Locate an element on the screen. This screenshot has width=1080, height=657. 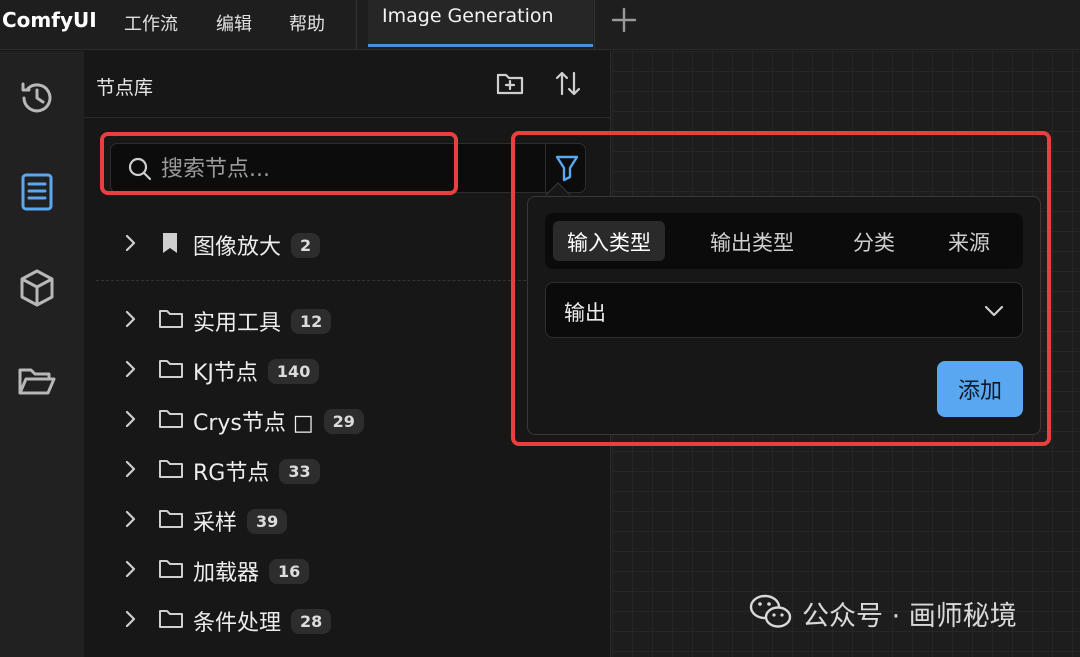
category-item: Crys节点 □ 29 is located at coordinates (344, 419).